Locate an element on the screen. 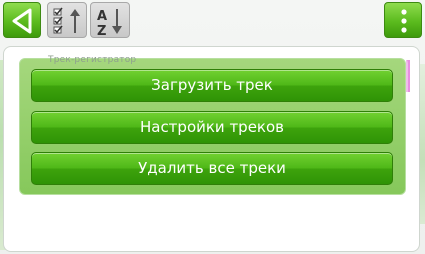 This screenshot has height=254, width=425. checklist-button is located at coordinates (67, 20).